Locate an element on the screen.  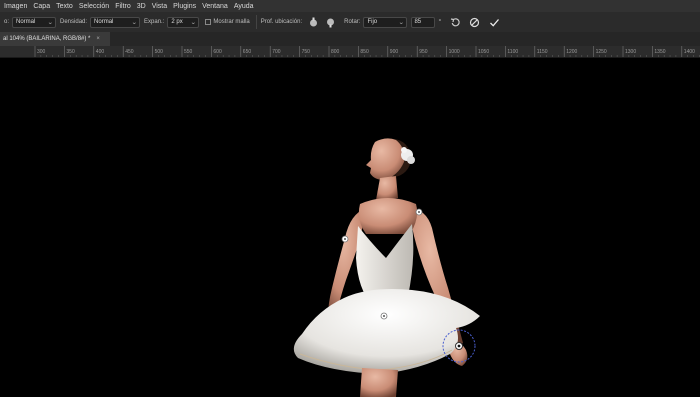
ruler-label: 1250 is located at coordinates (601, 52).